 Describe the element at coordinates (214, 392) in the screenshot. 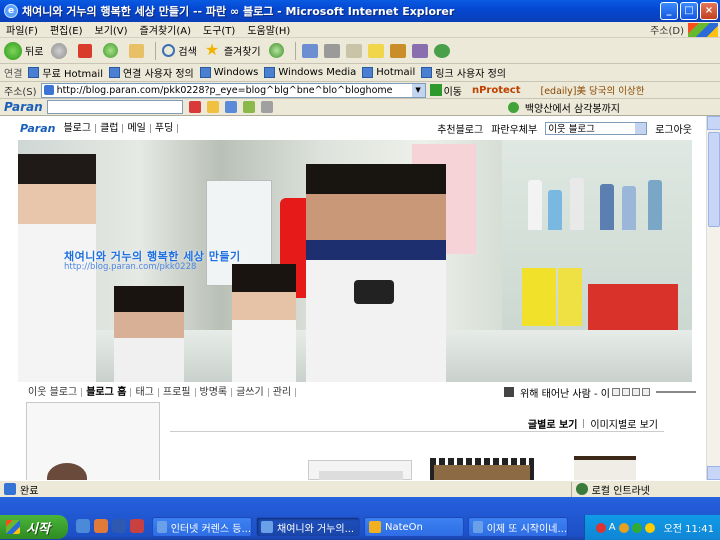

I see `menu-guestbook: 방명록` at that location.